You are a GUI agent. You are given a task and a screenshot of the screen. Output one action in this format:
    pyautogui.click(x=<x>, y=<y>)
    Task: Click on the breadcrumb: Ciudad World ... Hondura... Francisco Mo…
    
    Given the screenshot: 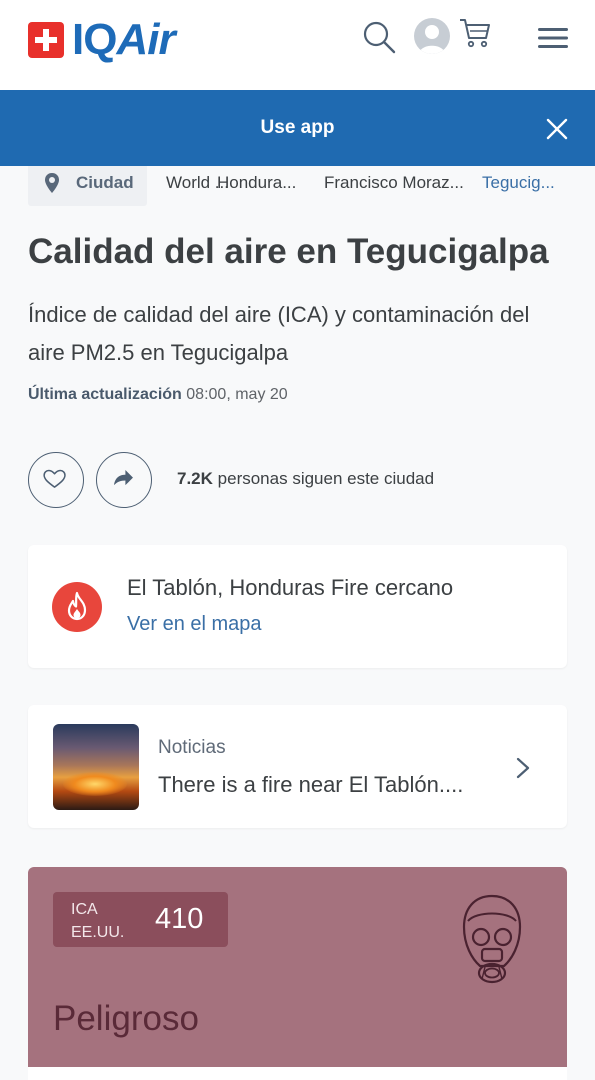 What is the action you would take?
    pyautogui.click(x=311, y=186)
    